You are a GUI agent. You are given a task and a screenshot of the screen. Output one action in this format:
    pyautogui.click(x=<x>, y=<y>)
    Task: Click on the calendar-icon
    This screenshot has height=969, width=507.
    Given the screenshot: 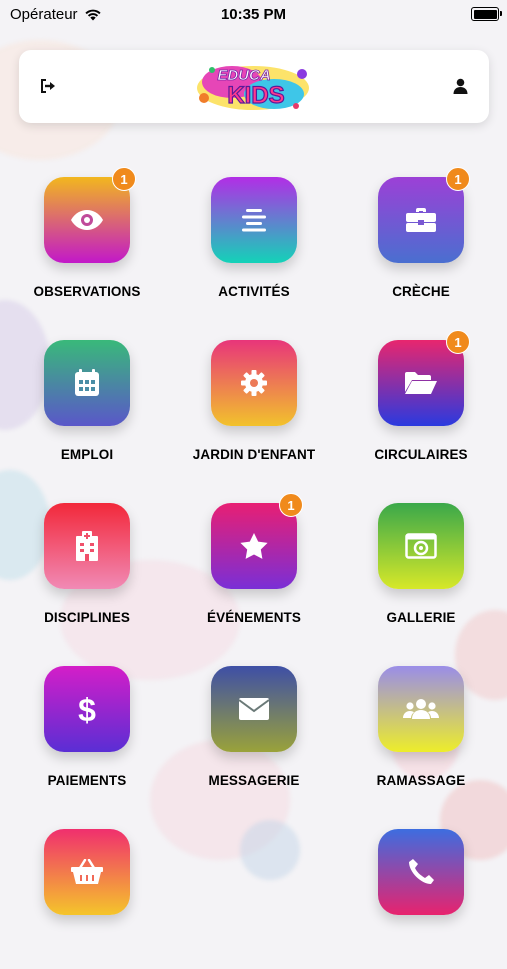 What is the action you would take?
    pyautogui.click(x=87, y=382)
    